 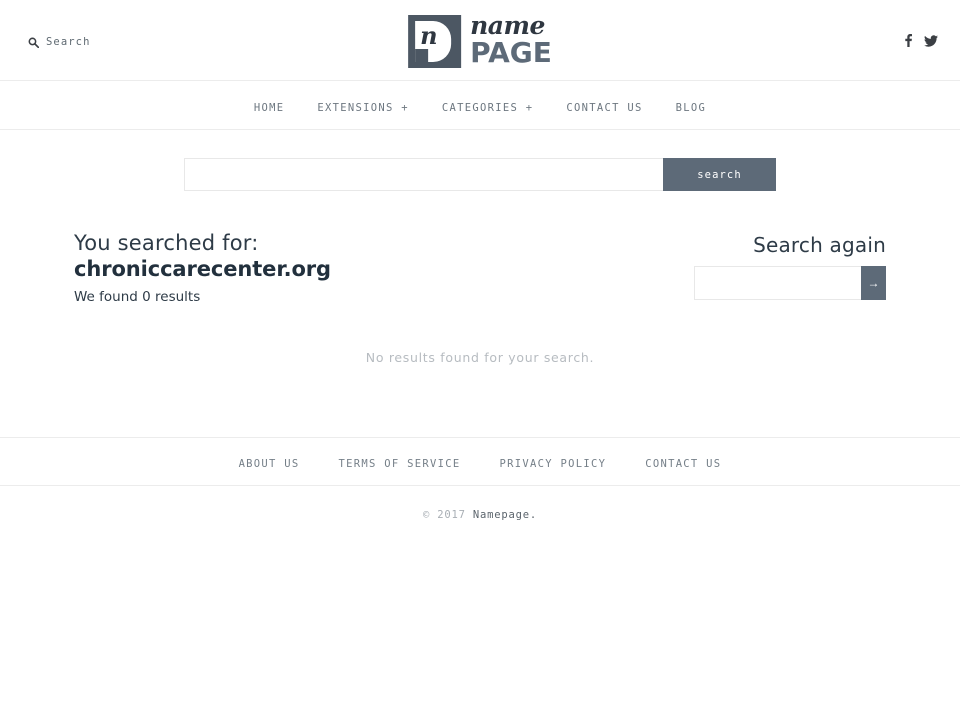 I want to click on searched-for-term: chroniccarecenter.org, so click(x=202, y=269).